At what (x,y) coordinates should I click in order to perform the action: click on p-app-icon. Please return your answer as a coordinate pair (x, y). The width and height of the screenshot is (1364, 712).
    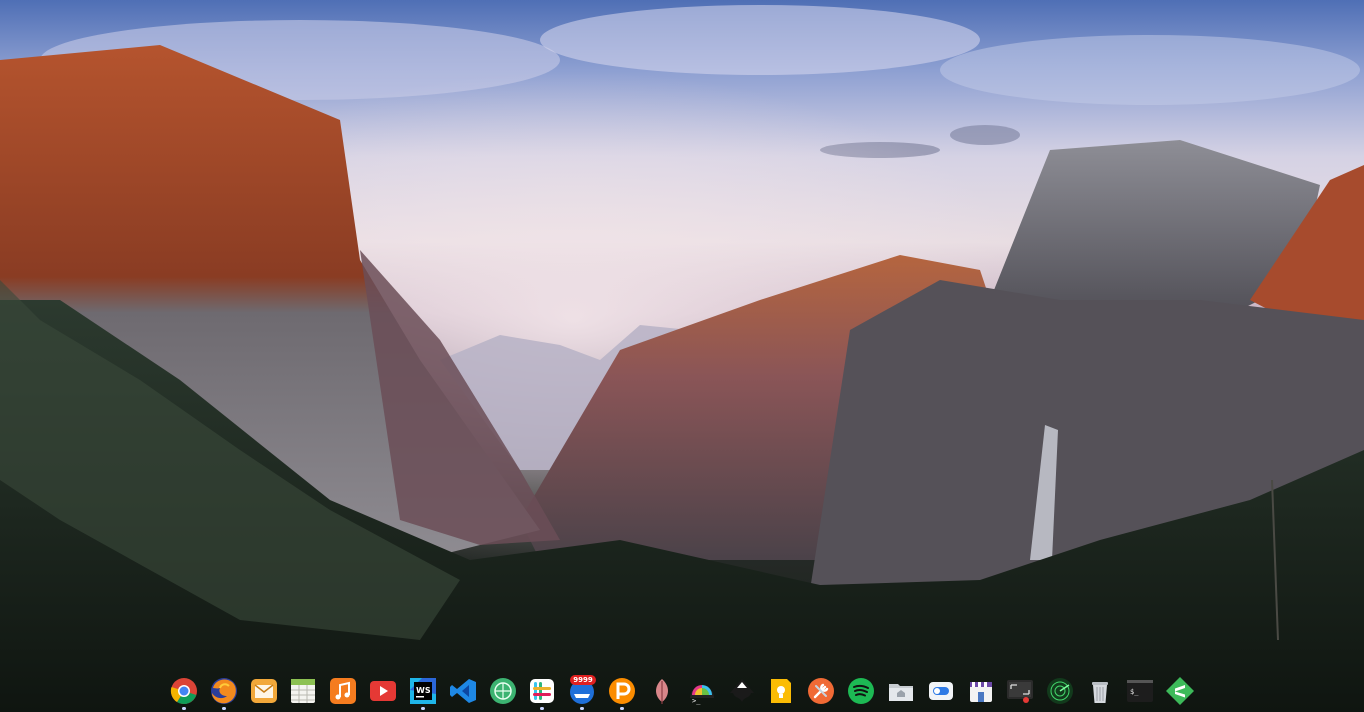
    Looking at the image, I should click on (622, 691).